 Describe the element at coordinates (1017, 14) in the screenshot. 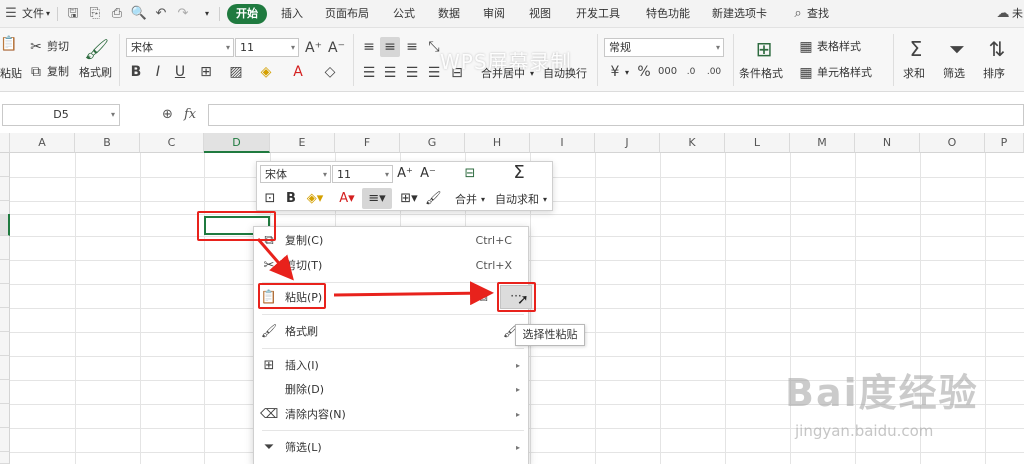

I see `user-status-label: 未` at that location.